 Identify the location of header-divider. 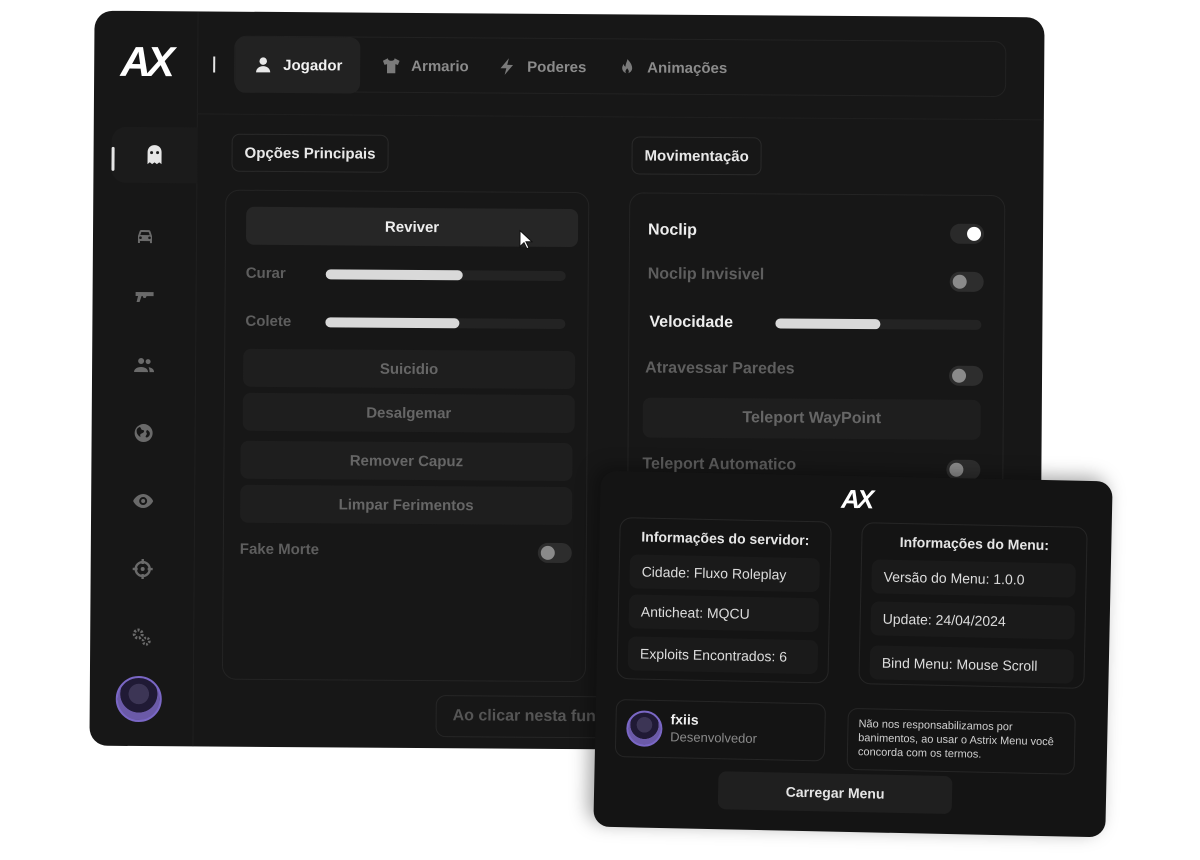
(620, 117).